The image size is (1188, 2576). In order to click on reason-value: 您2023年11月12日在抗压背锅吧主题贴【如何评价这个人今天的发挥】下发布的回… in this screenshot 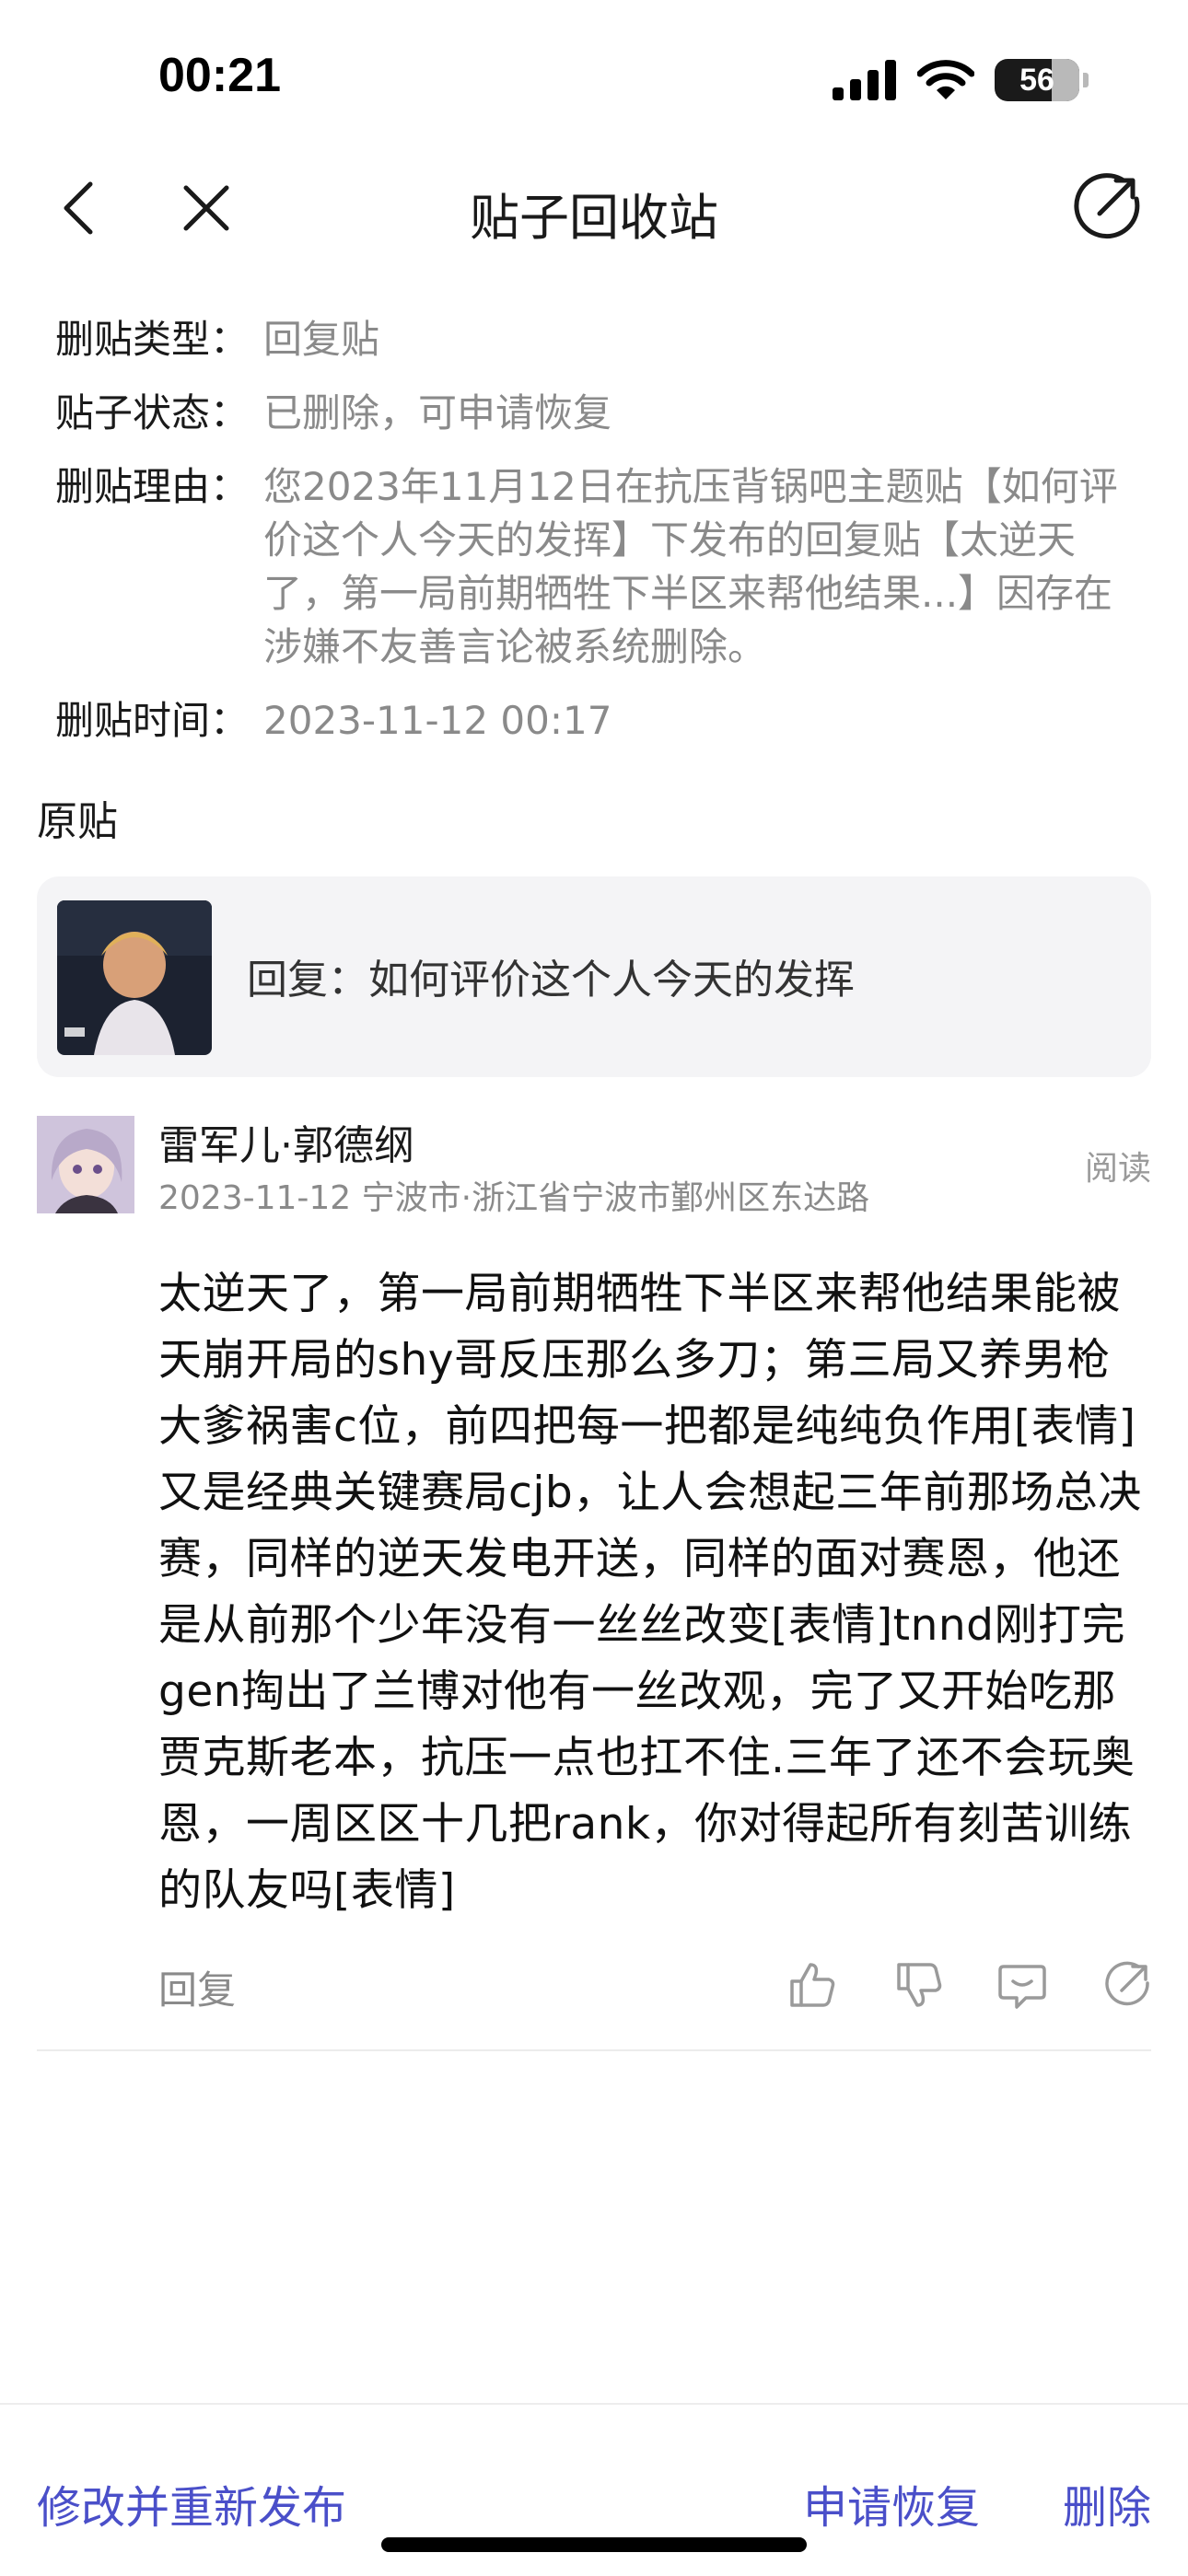, I will do `click(690, 566)`.